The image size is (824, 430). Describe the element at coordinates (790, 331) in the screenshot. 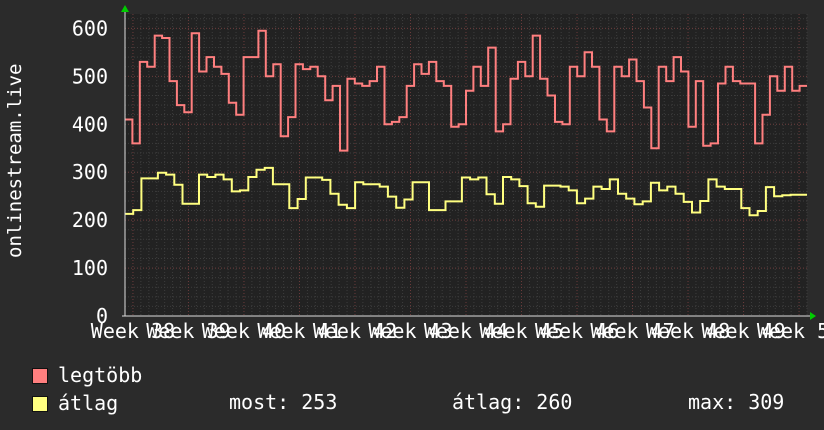

I see `x-tick-label: Week 50` at that location.